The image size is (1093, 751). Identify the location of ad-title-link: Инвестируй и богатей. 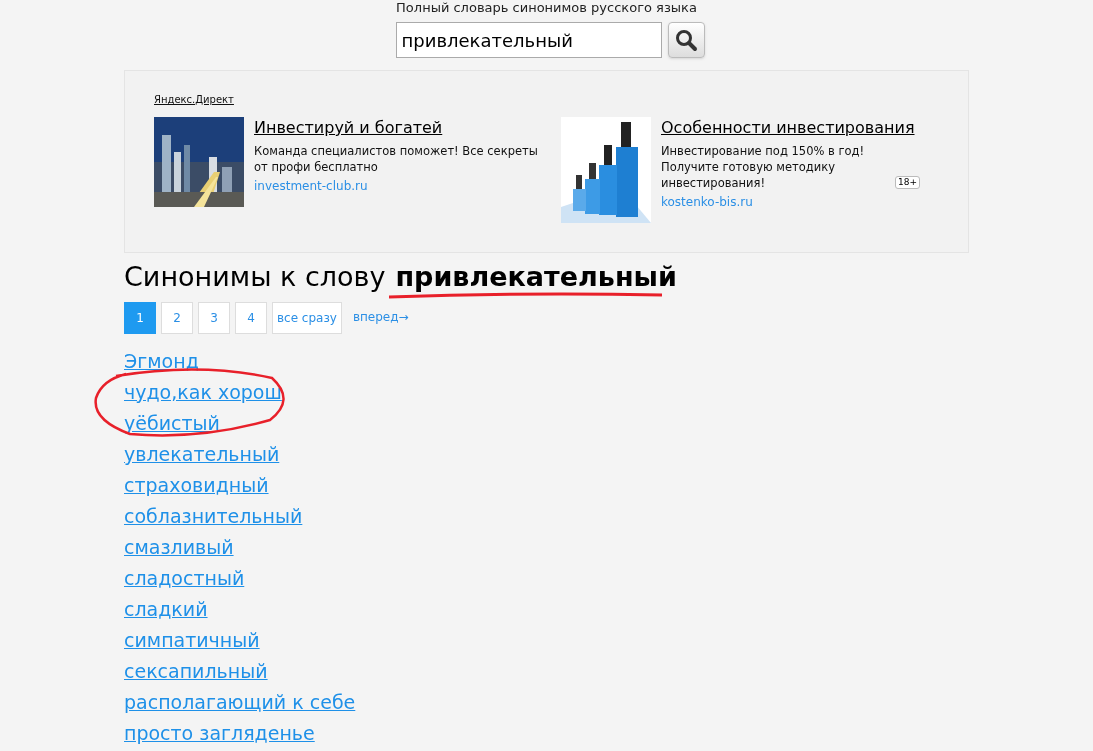
(348, 128).